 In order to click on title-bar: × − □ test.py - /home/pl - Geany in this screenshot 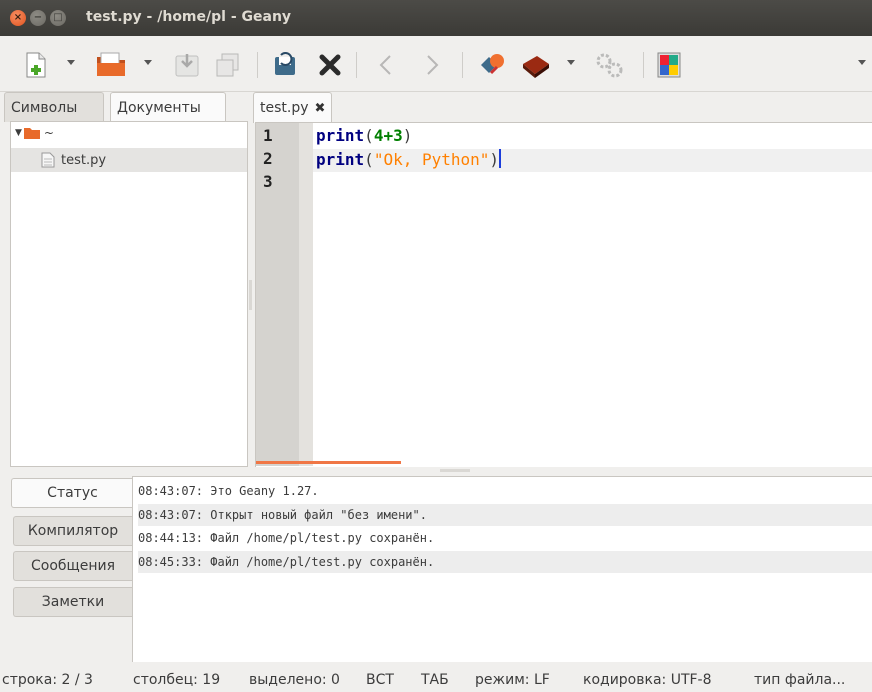, I will do `click(436, 18)`.